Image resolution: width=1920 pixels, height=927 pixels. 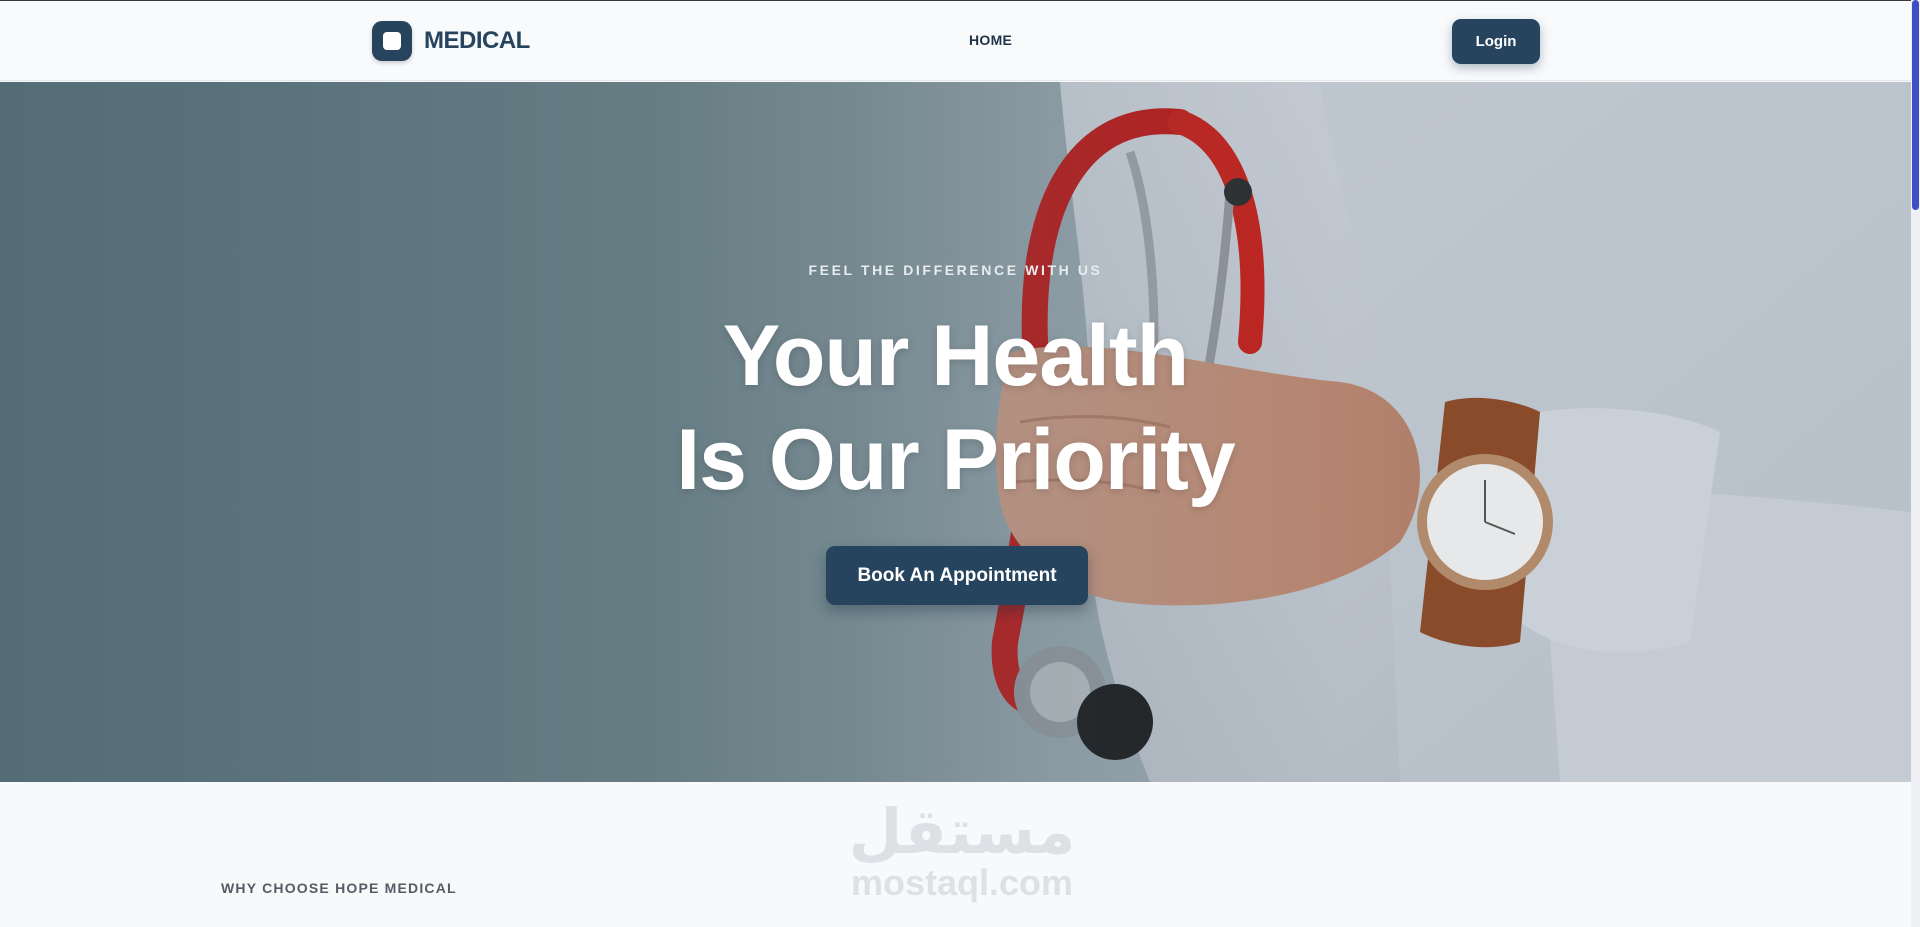 I want to click on mostaql-watermark: مستقل mostaql.com, so click(x=962, y=851).